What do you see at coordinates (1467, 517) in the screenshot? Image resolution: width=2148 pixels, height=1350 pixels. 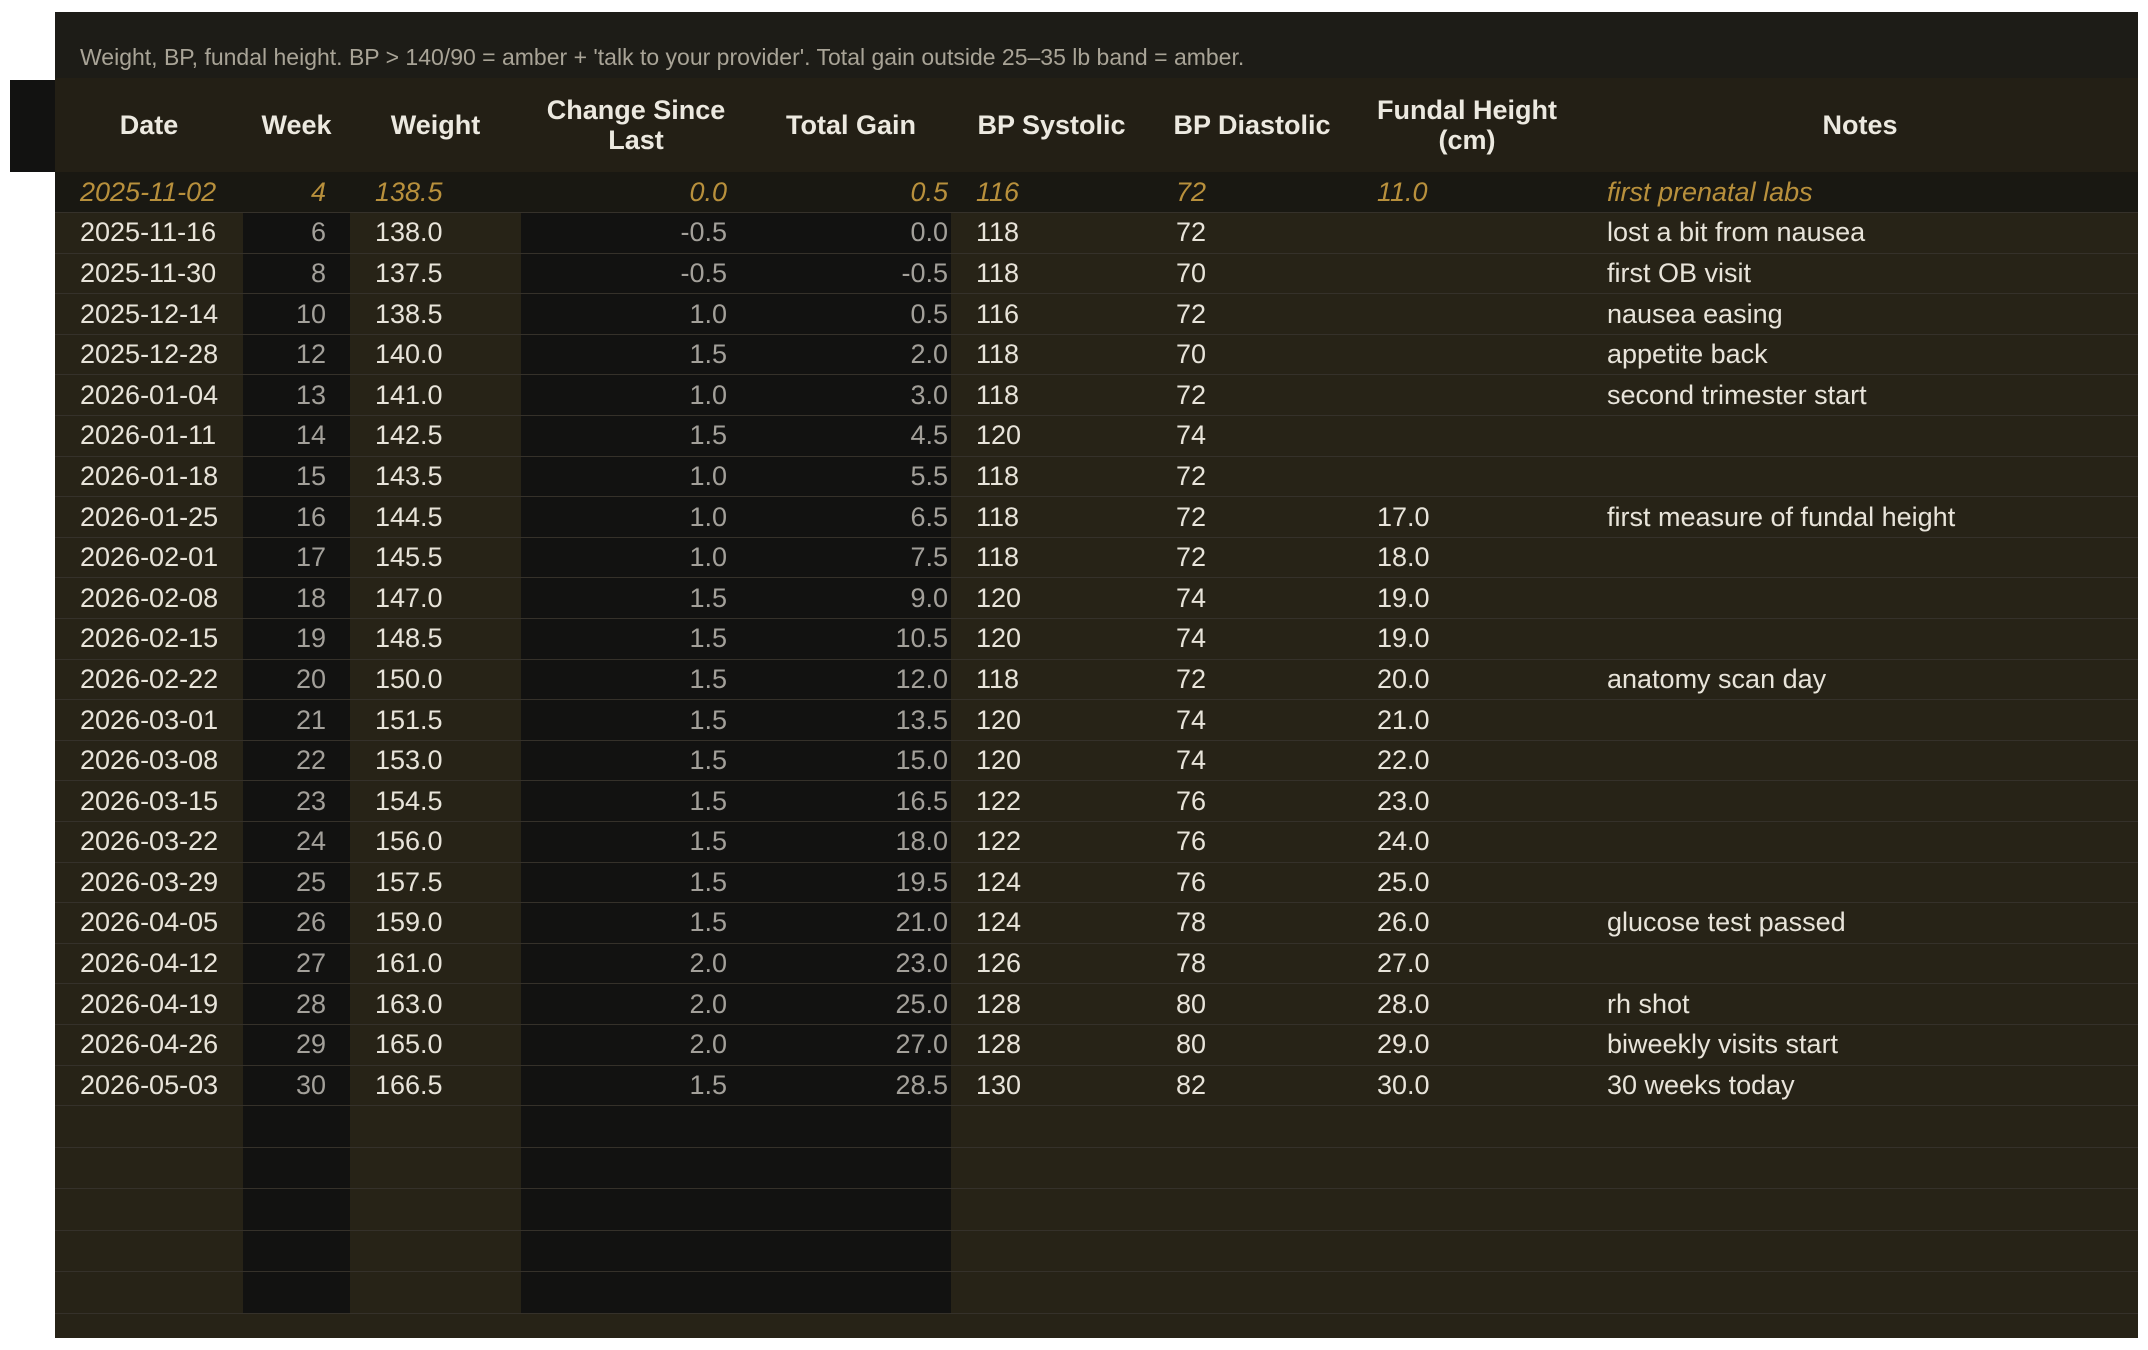 I see `cell-fundal-height: 17.0` at bounding box center [1467, 517].